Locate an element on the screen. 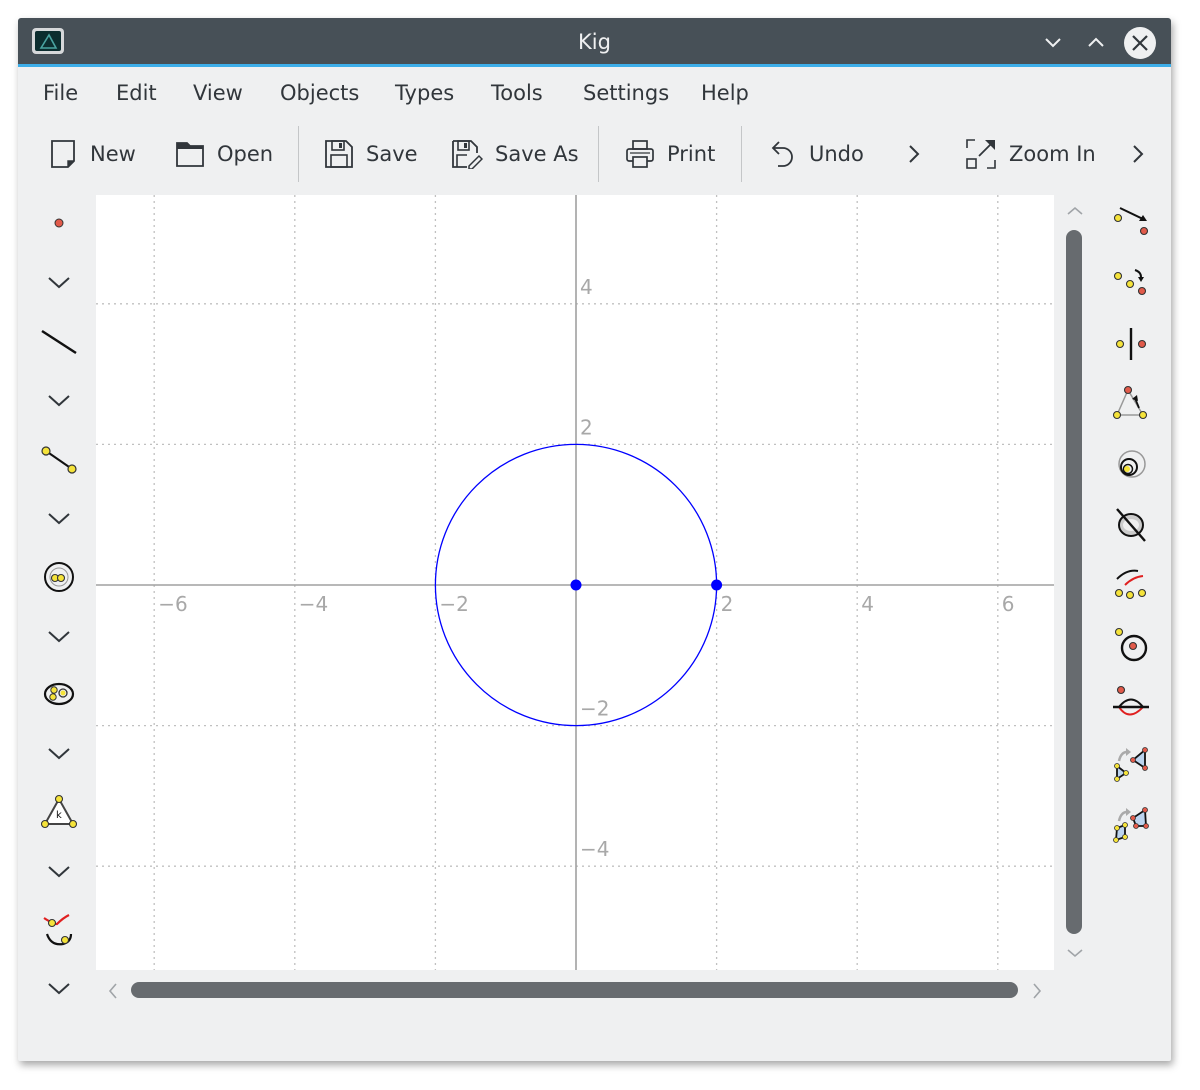 The width and height of the screenshot is (1200, 1090). zoom-in-label: Zoom In is located at coordinates (1052, 154).